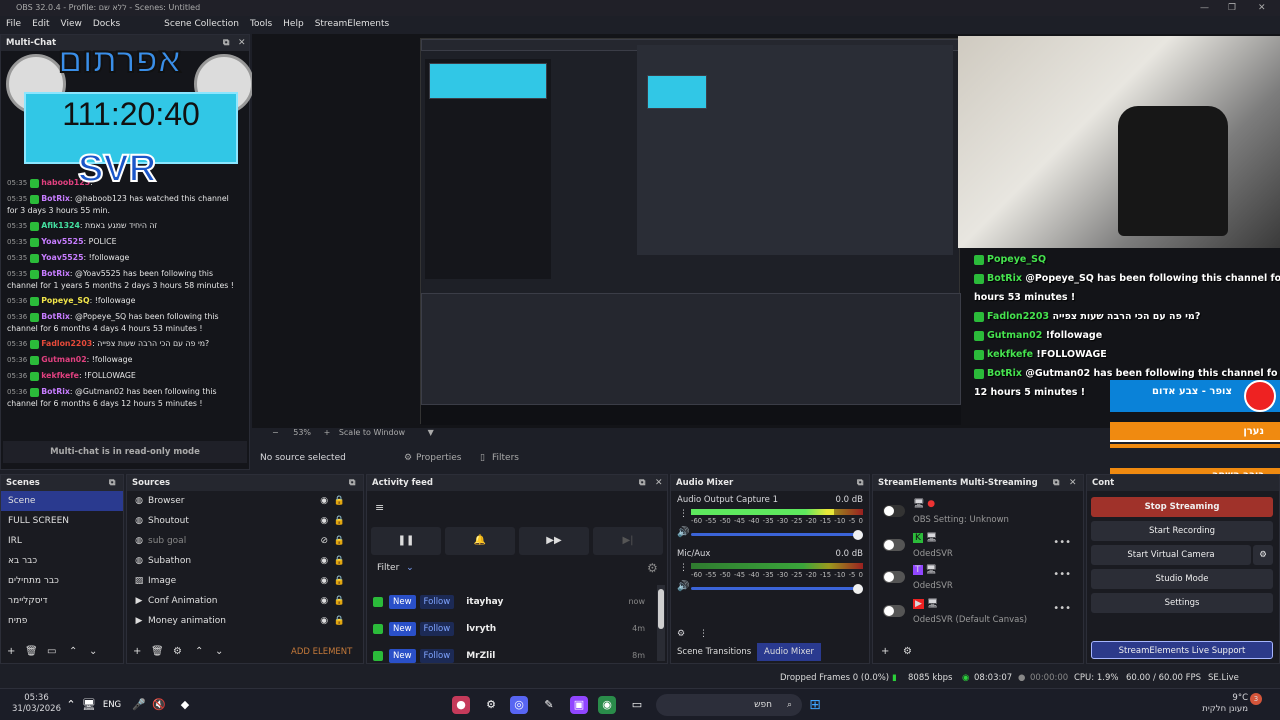 This screenshot has width=1280, height=720. Describe the element at coordinates (461, 705) in the screenshot. I see `obs-app-icon: ●` at that location.